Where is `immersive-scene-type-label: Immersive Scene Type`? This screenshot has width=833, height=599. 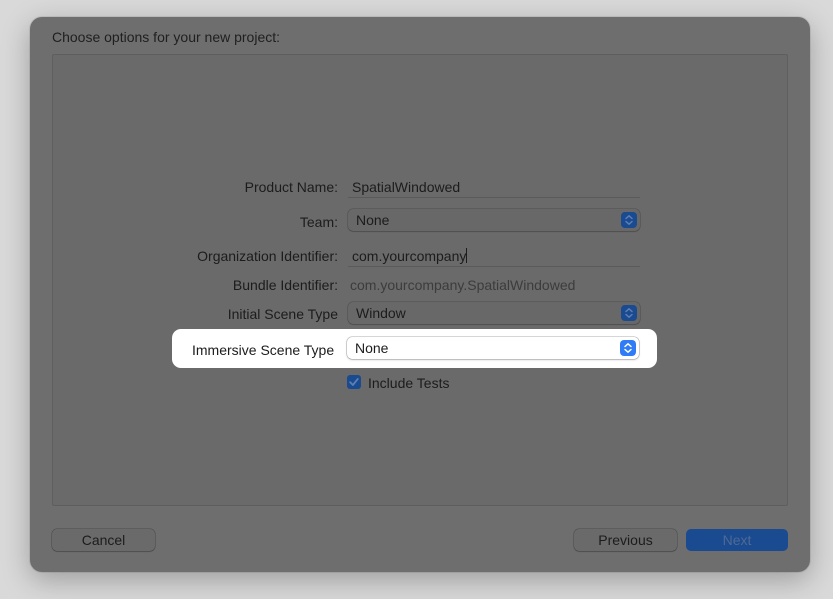
immersive-scene-type-label: Immersive Scene Type is located at coordinates (263, 350).